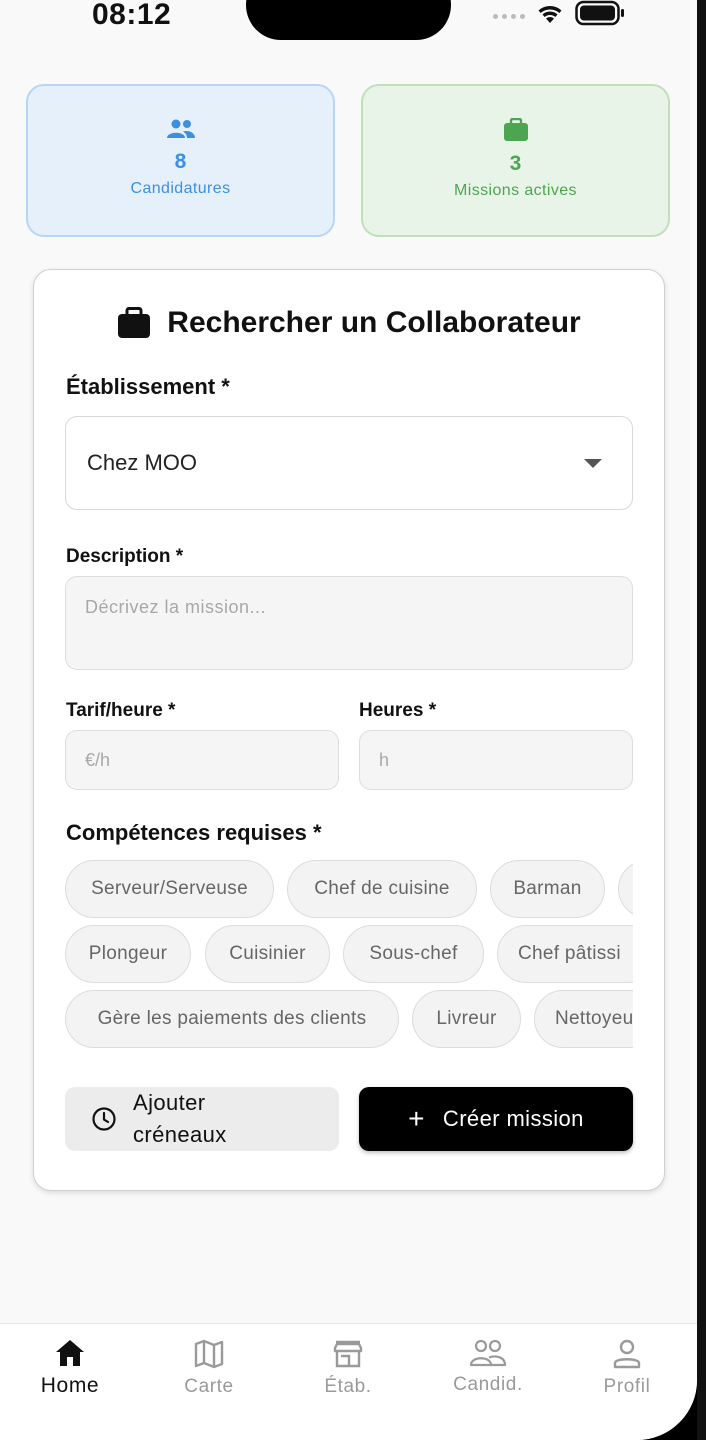 This screenshot has height=1440, width=706. I want to click on wifi-icon, so click(550, 14).